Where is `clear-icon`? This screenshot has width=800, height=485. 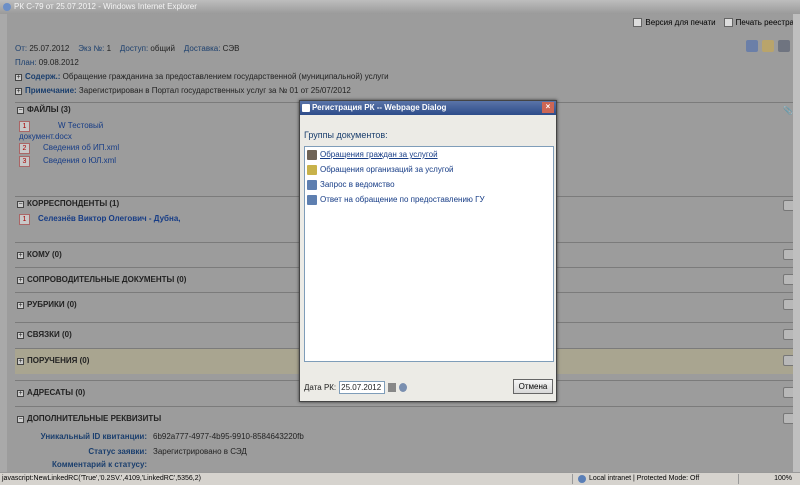 clear-icon is located at coordinates (403, 387).